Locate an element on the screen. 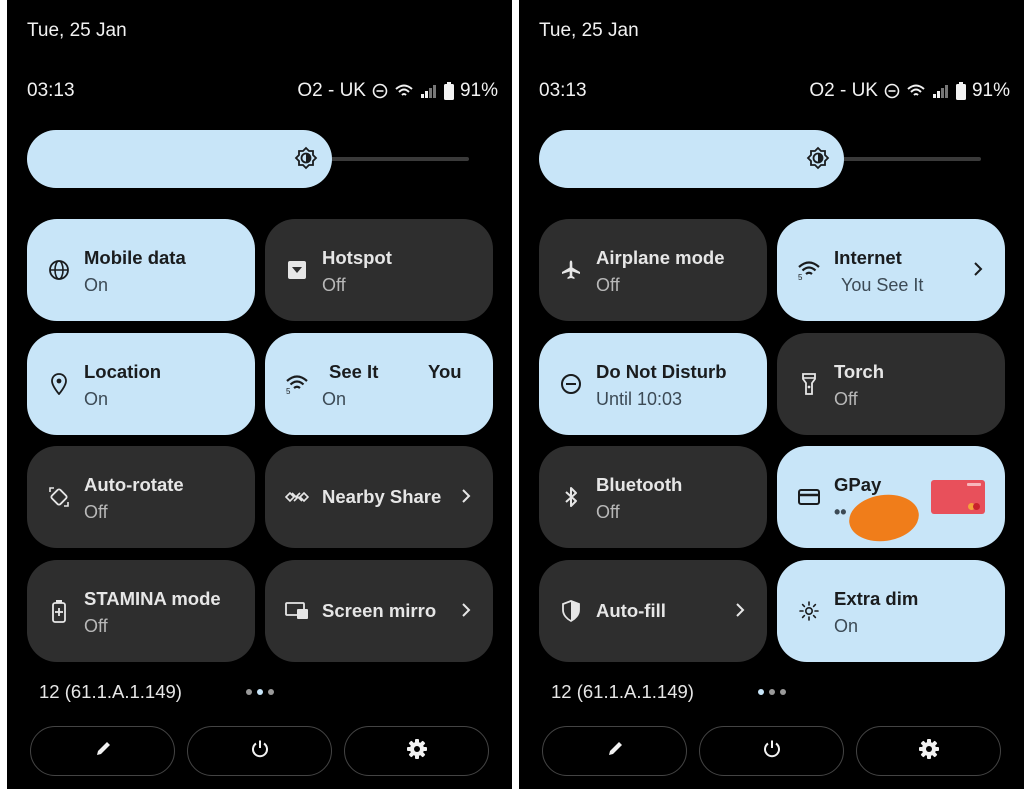  tile-nearby-share: Nearby Share is located at coordinates (379, 497).